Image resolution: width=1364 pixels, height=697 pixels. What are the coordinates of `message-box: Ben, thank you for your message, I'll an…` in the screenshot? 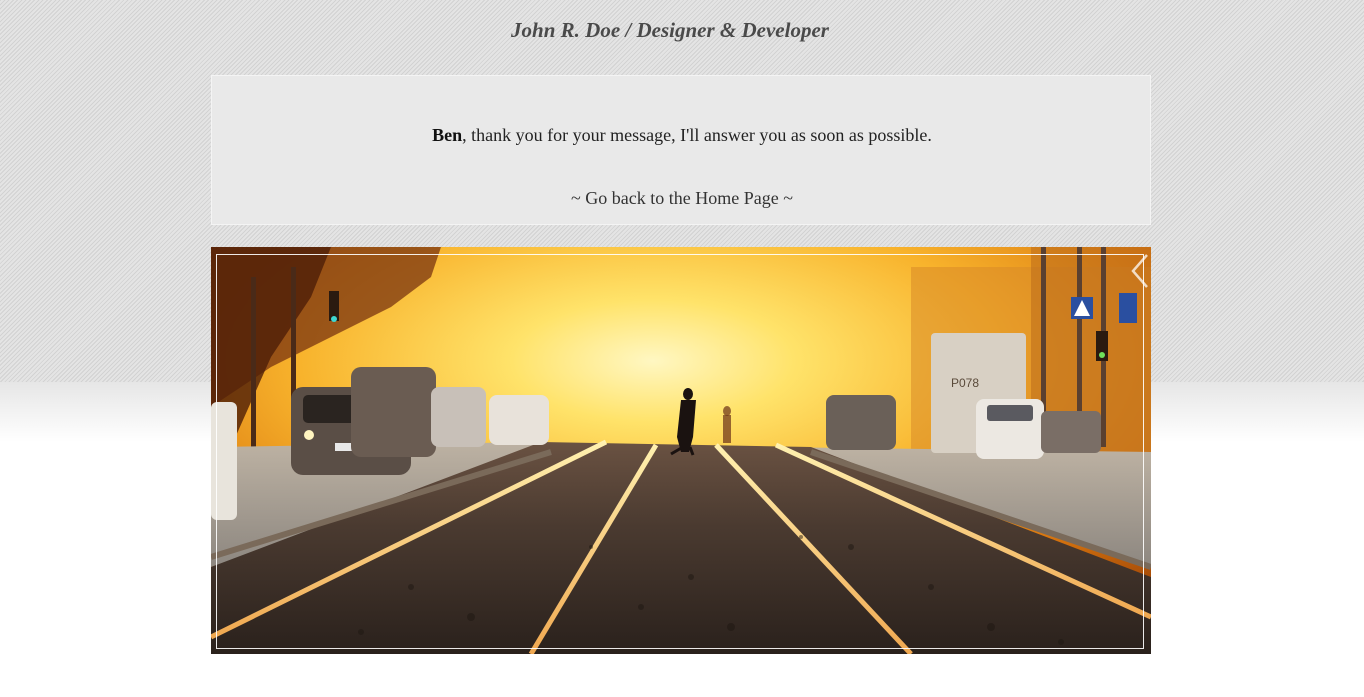 It's located at (681, 150).